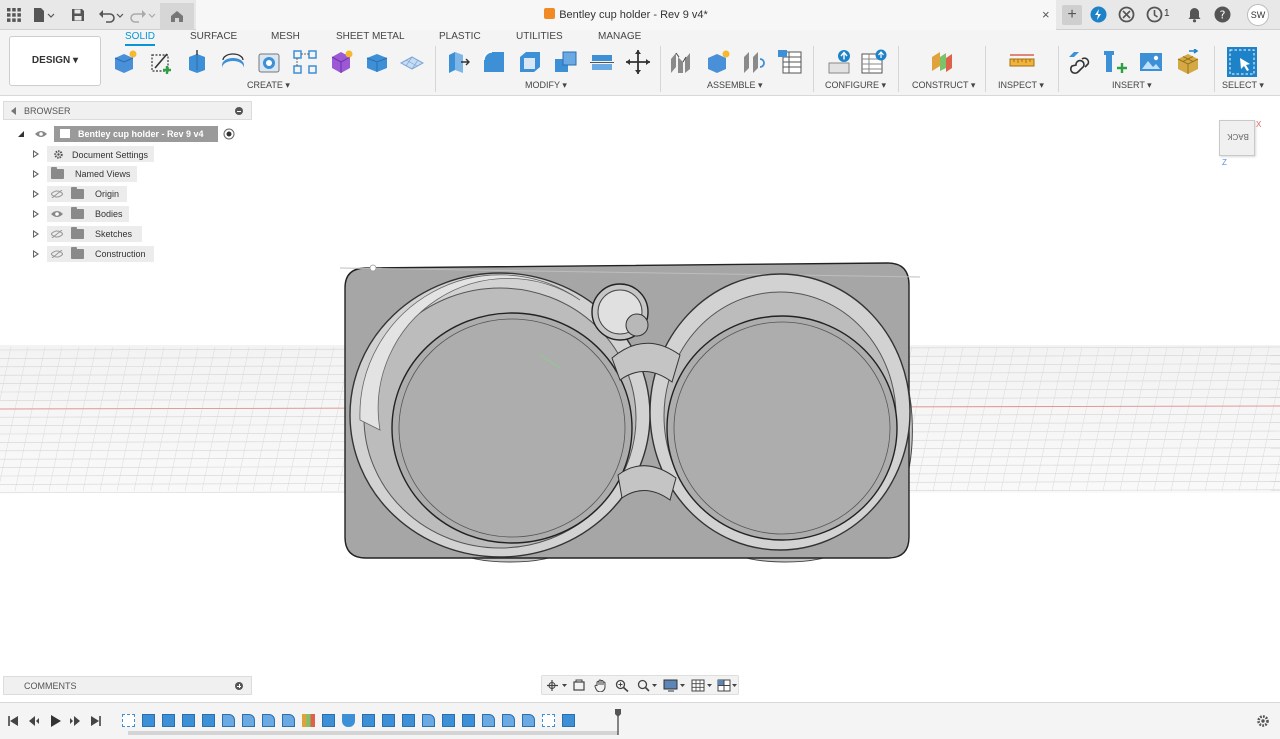 Image resolution: width=1280 pixels, height=739 pixels. What do you see at coordinates (1151, 62) in the screenshot?
I see `insert-canvas-icon` at bounding box center [1151, 62].